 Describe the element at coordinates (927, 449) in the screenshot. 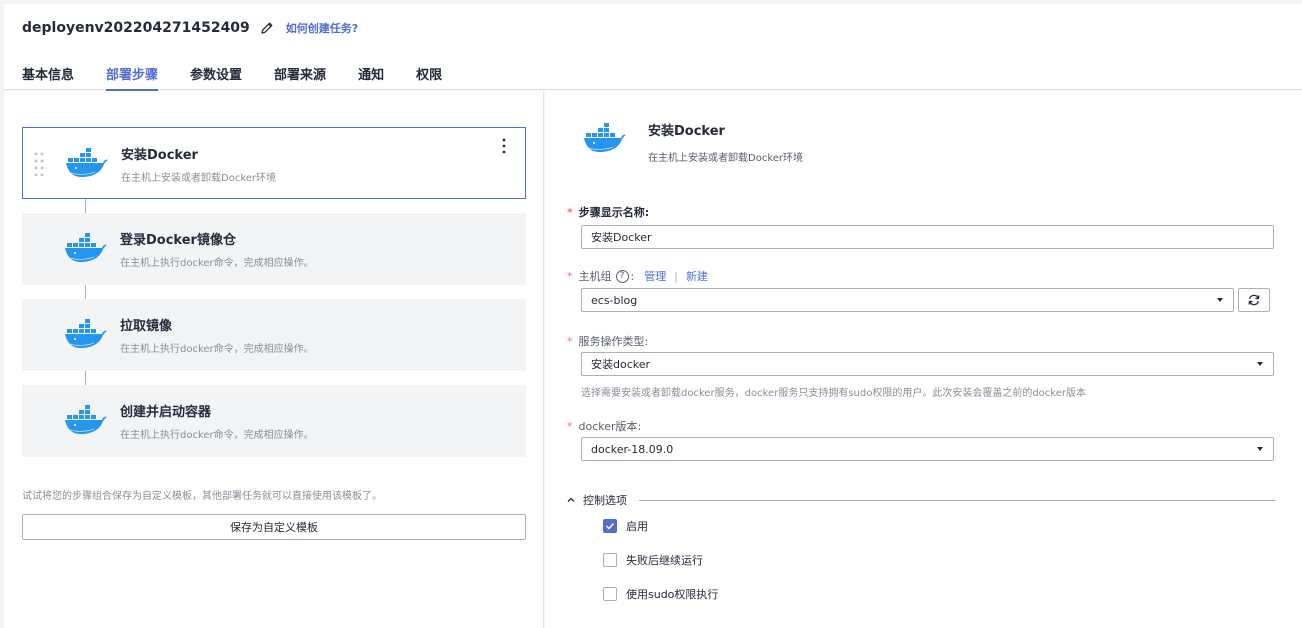

I see `docker-version-select: docker-18.09.0` at that location.